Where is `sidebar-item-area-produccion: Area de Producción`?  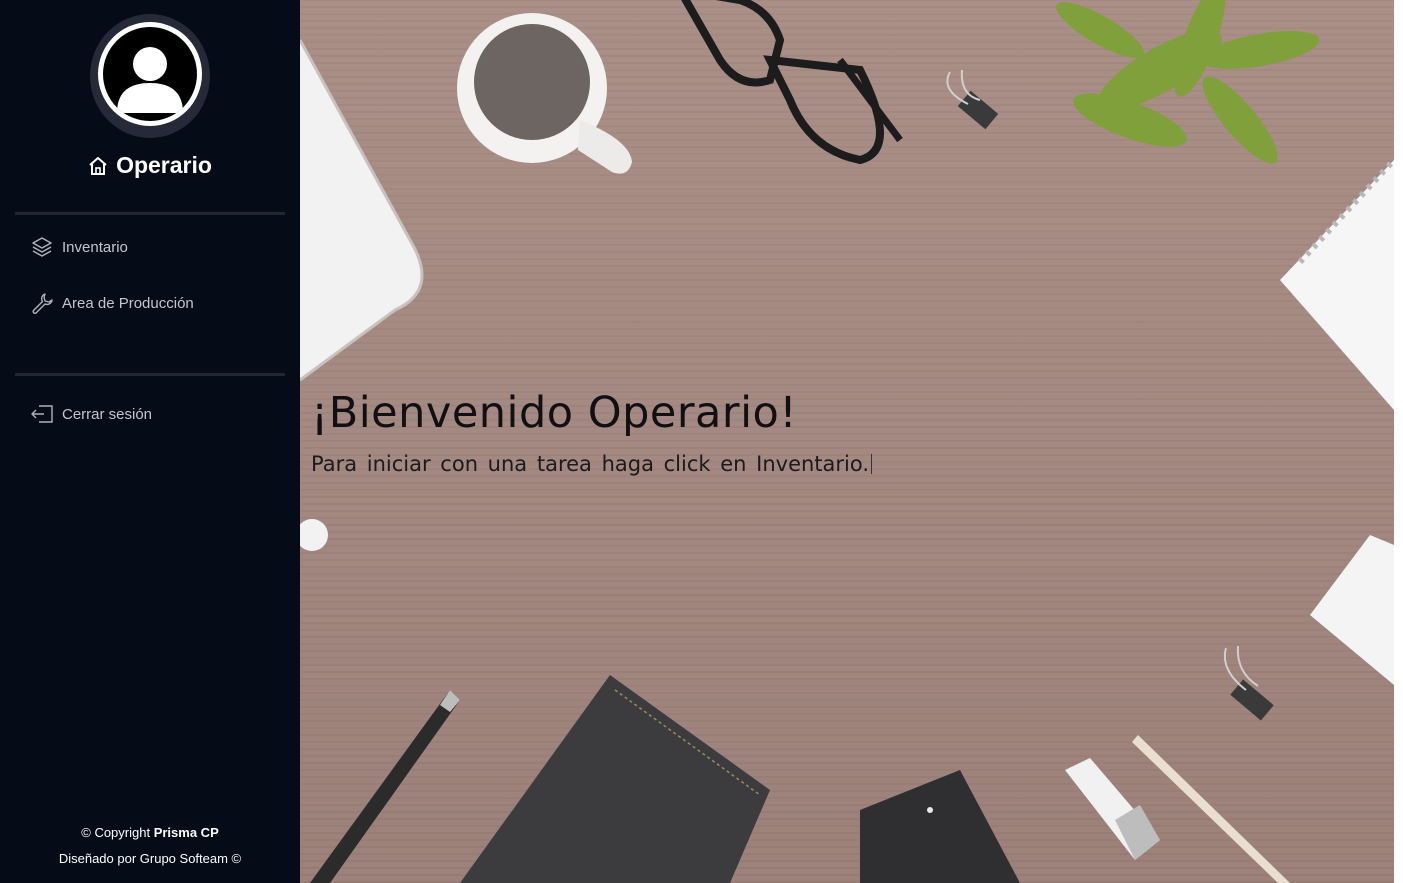 sidebar-item-area-produccion: Area de Producción is located at coordinates (112, 303).